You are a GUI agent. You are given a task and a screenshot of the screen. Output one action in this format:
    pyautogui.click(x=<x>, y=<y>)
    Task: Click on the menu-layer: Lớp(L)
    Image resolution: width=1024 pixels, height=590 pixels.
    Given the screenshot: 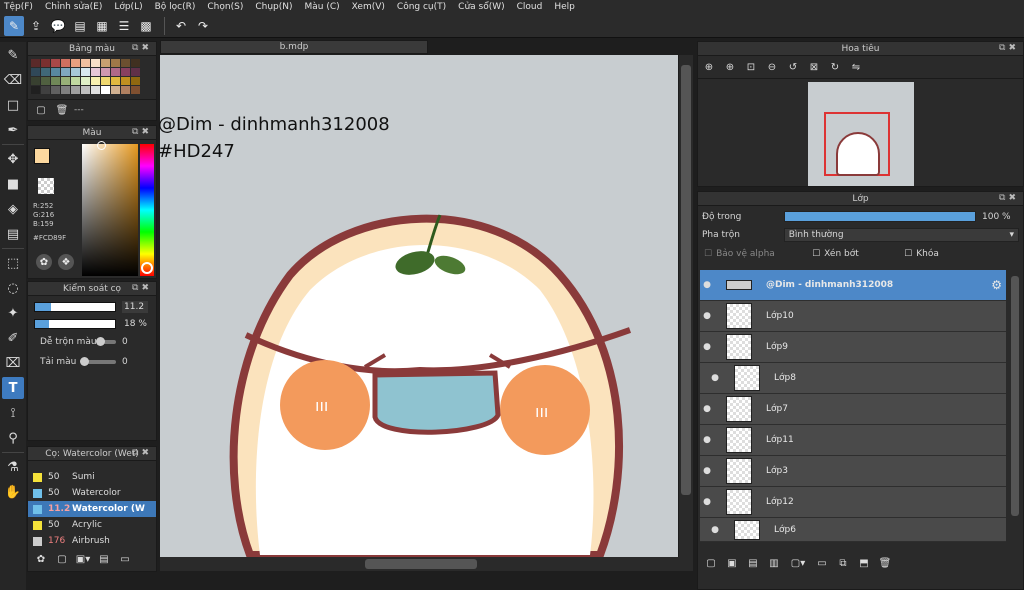 What is the action you would take?
    pyautogui.click(x=128, y=7)
    